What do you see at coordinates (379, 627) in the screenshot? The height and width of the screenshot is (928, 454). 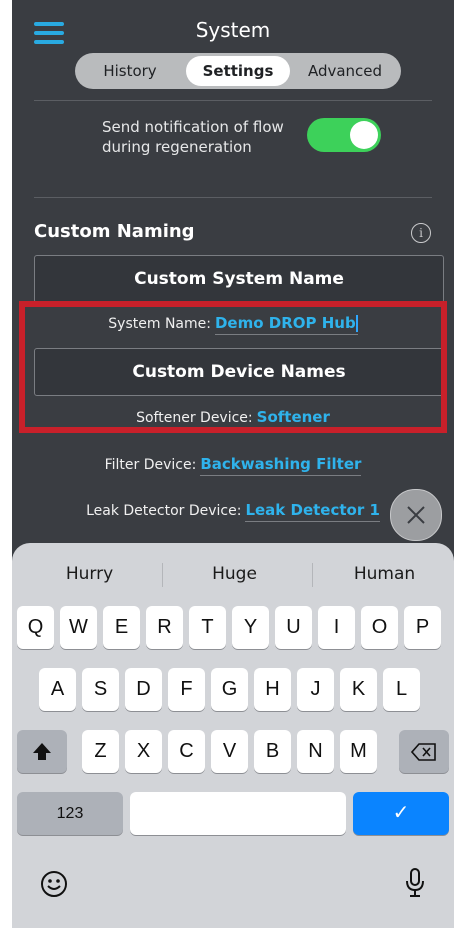 I see `key-o: O` at bounding box center [379, 627].